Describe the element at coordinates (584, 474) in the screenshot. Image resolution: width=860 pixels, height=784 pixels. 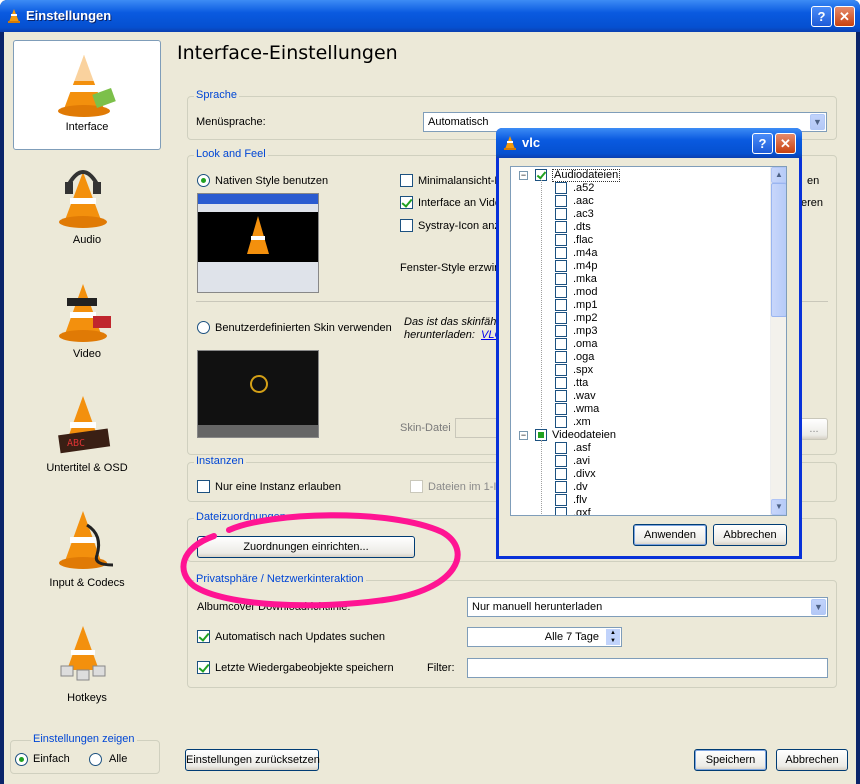
I see `extension-label: .divx` at that location.